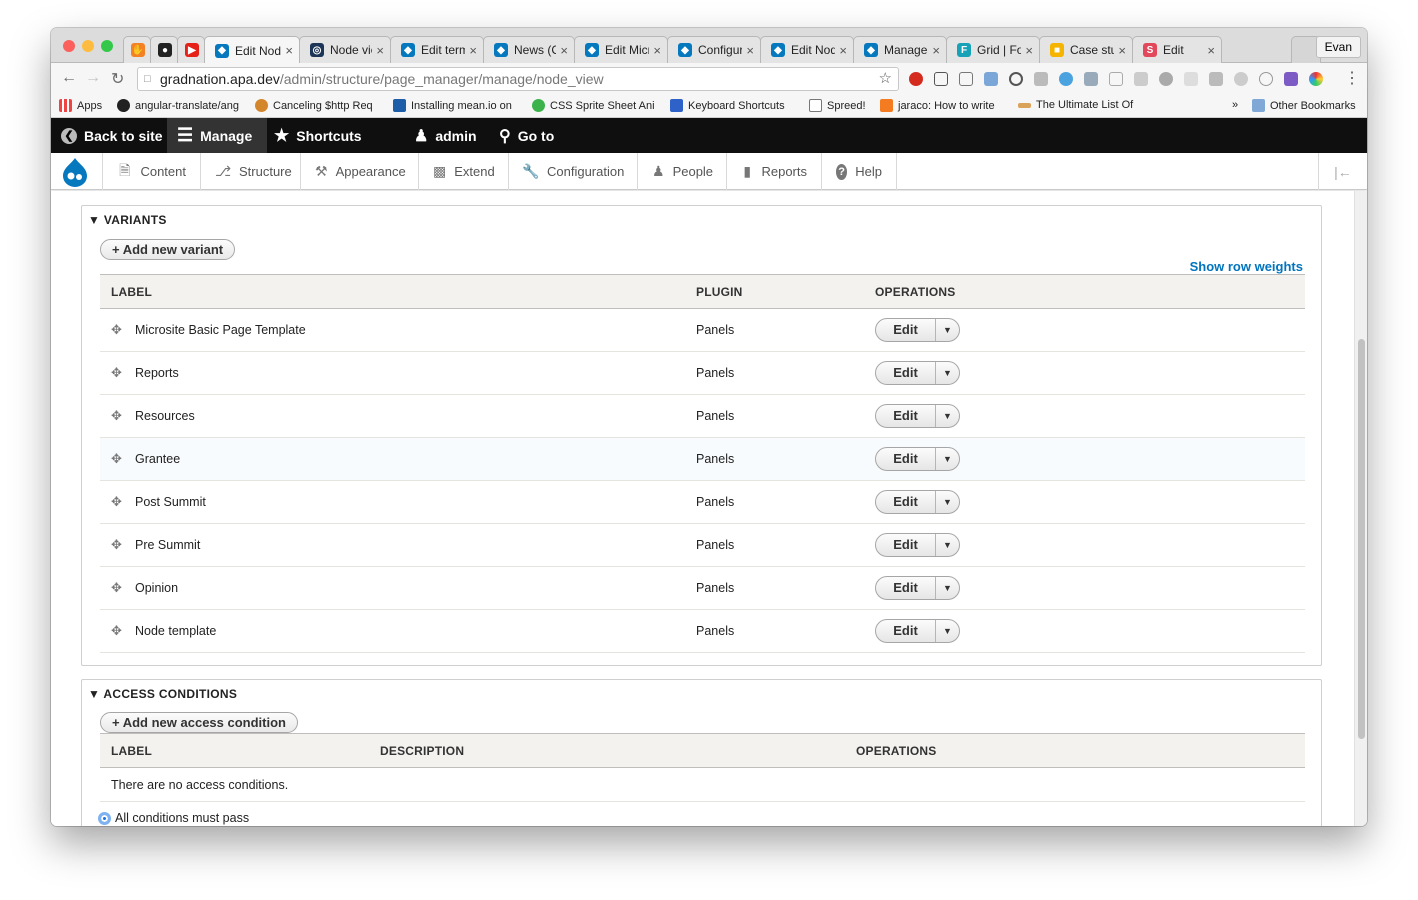 This screenshot has width=1418, height=900. Describe the element at coordinates (107, 46) in the screenshot. I see `maximize-window-button` at that location.